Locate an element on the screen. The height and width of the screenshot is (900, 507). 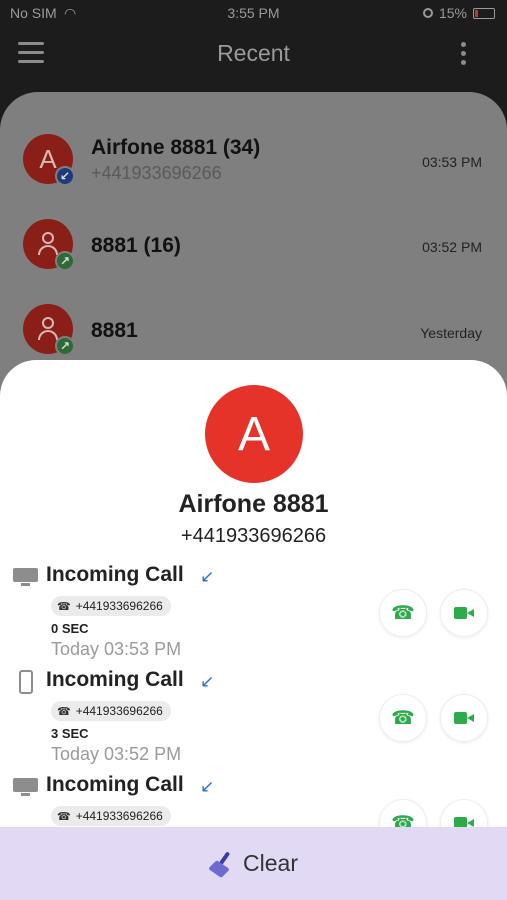
contact-number: +441933696266 is located at coordinates (156, 173).